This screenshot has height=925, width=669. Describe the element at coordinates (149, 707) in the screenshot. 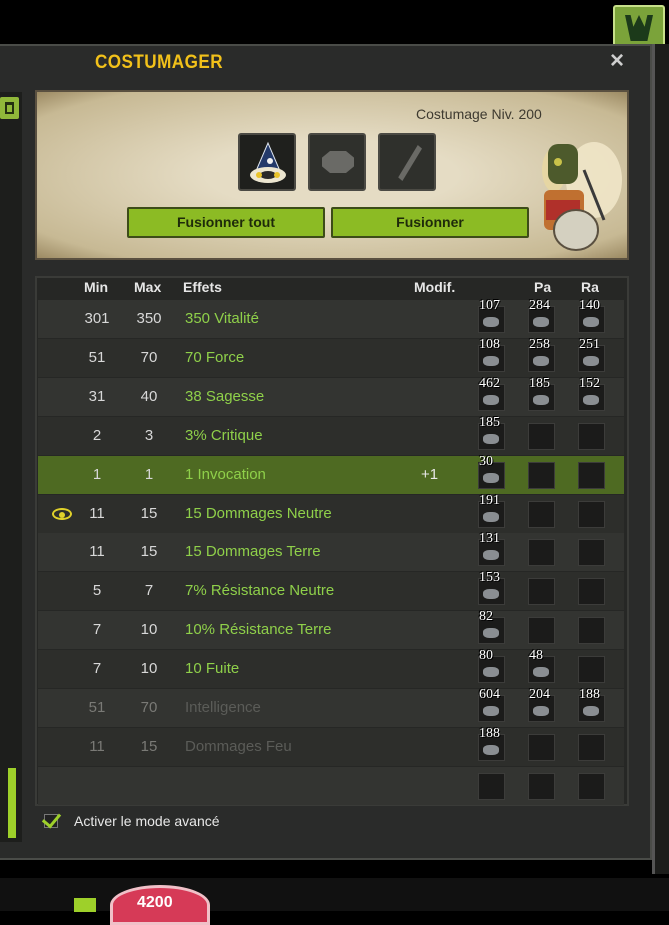

I see `cell-max: 70` at that location.